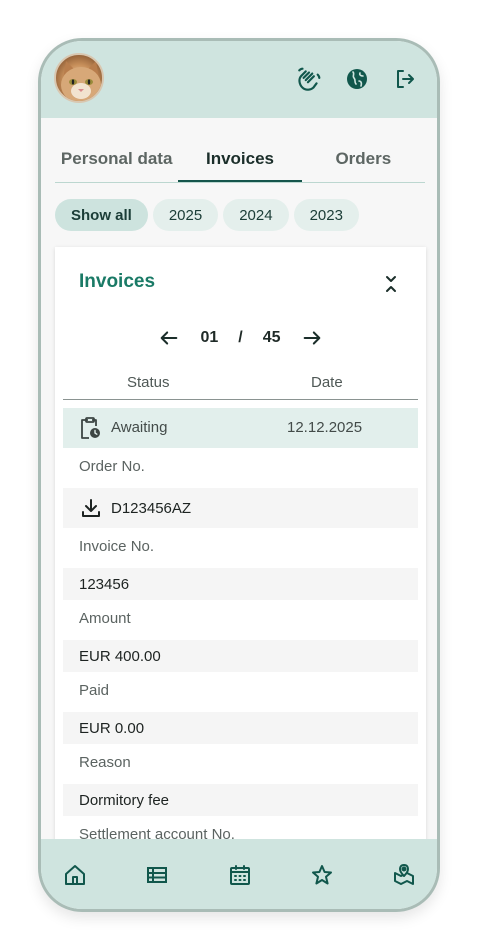 The height and width of the screenshot is (952, 480). Describe the element at coordinates (256, 215) in the screenshot. I see `filter-2024: 2024` at that location.